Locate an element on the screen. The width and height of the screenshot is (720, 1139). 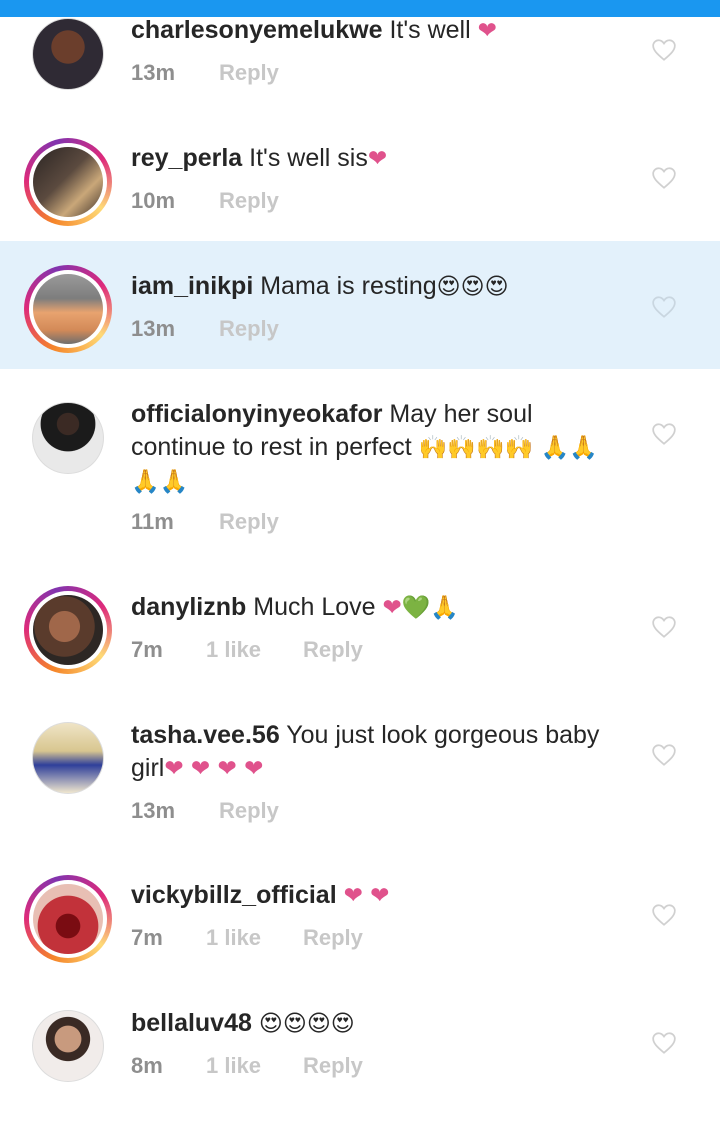
comment-text: charlesonyemelukwe It's well ❤ is located at coordinates (366, 31).